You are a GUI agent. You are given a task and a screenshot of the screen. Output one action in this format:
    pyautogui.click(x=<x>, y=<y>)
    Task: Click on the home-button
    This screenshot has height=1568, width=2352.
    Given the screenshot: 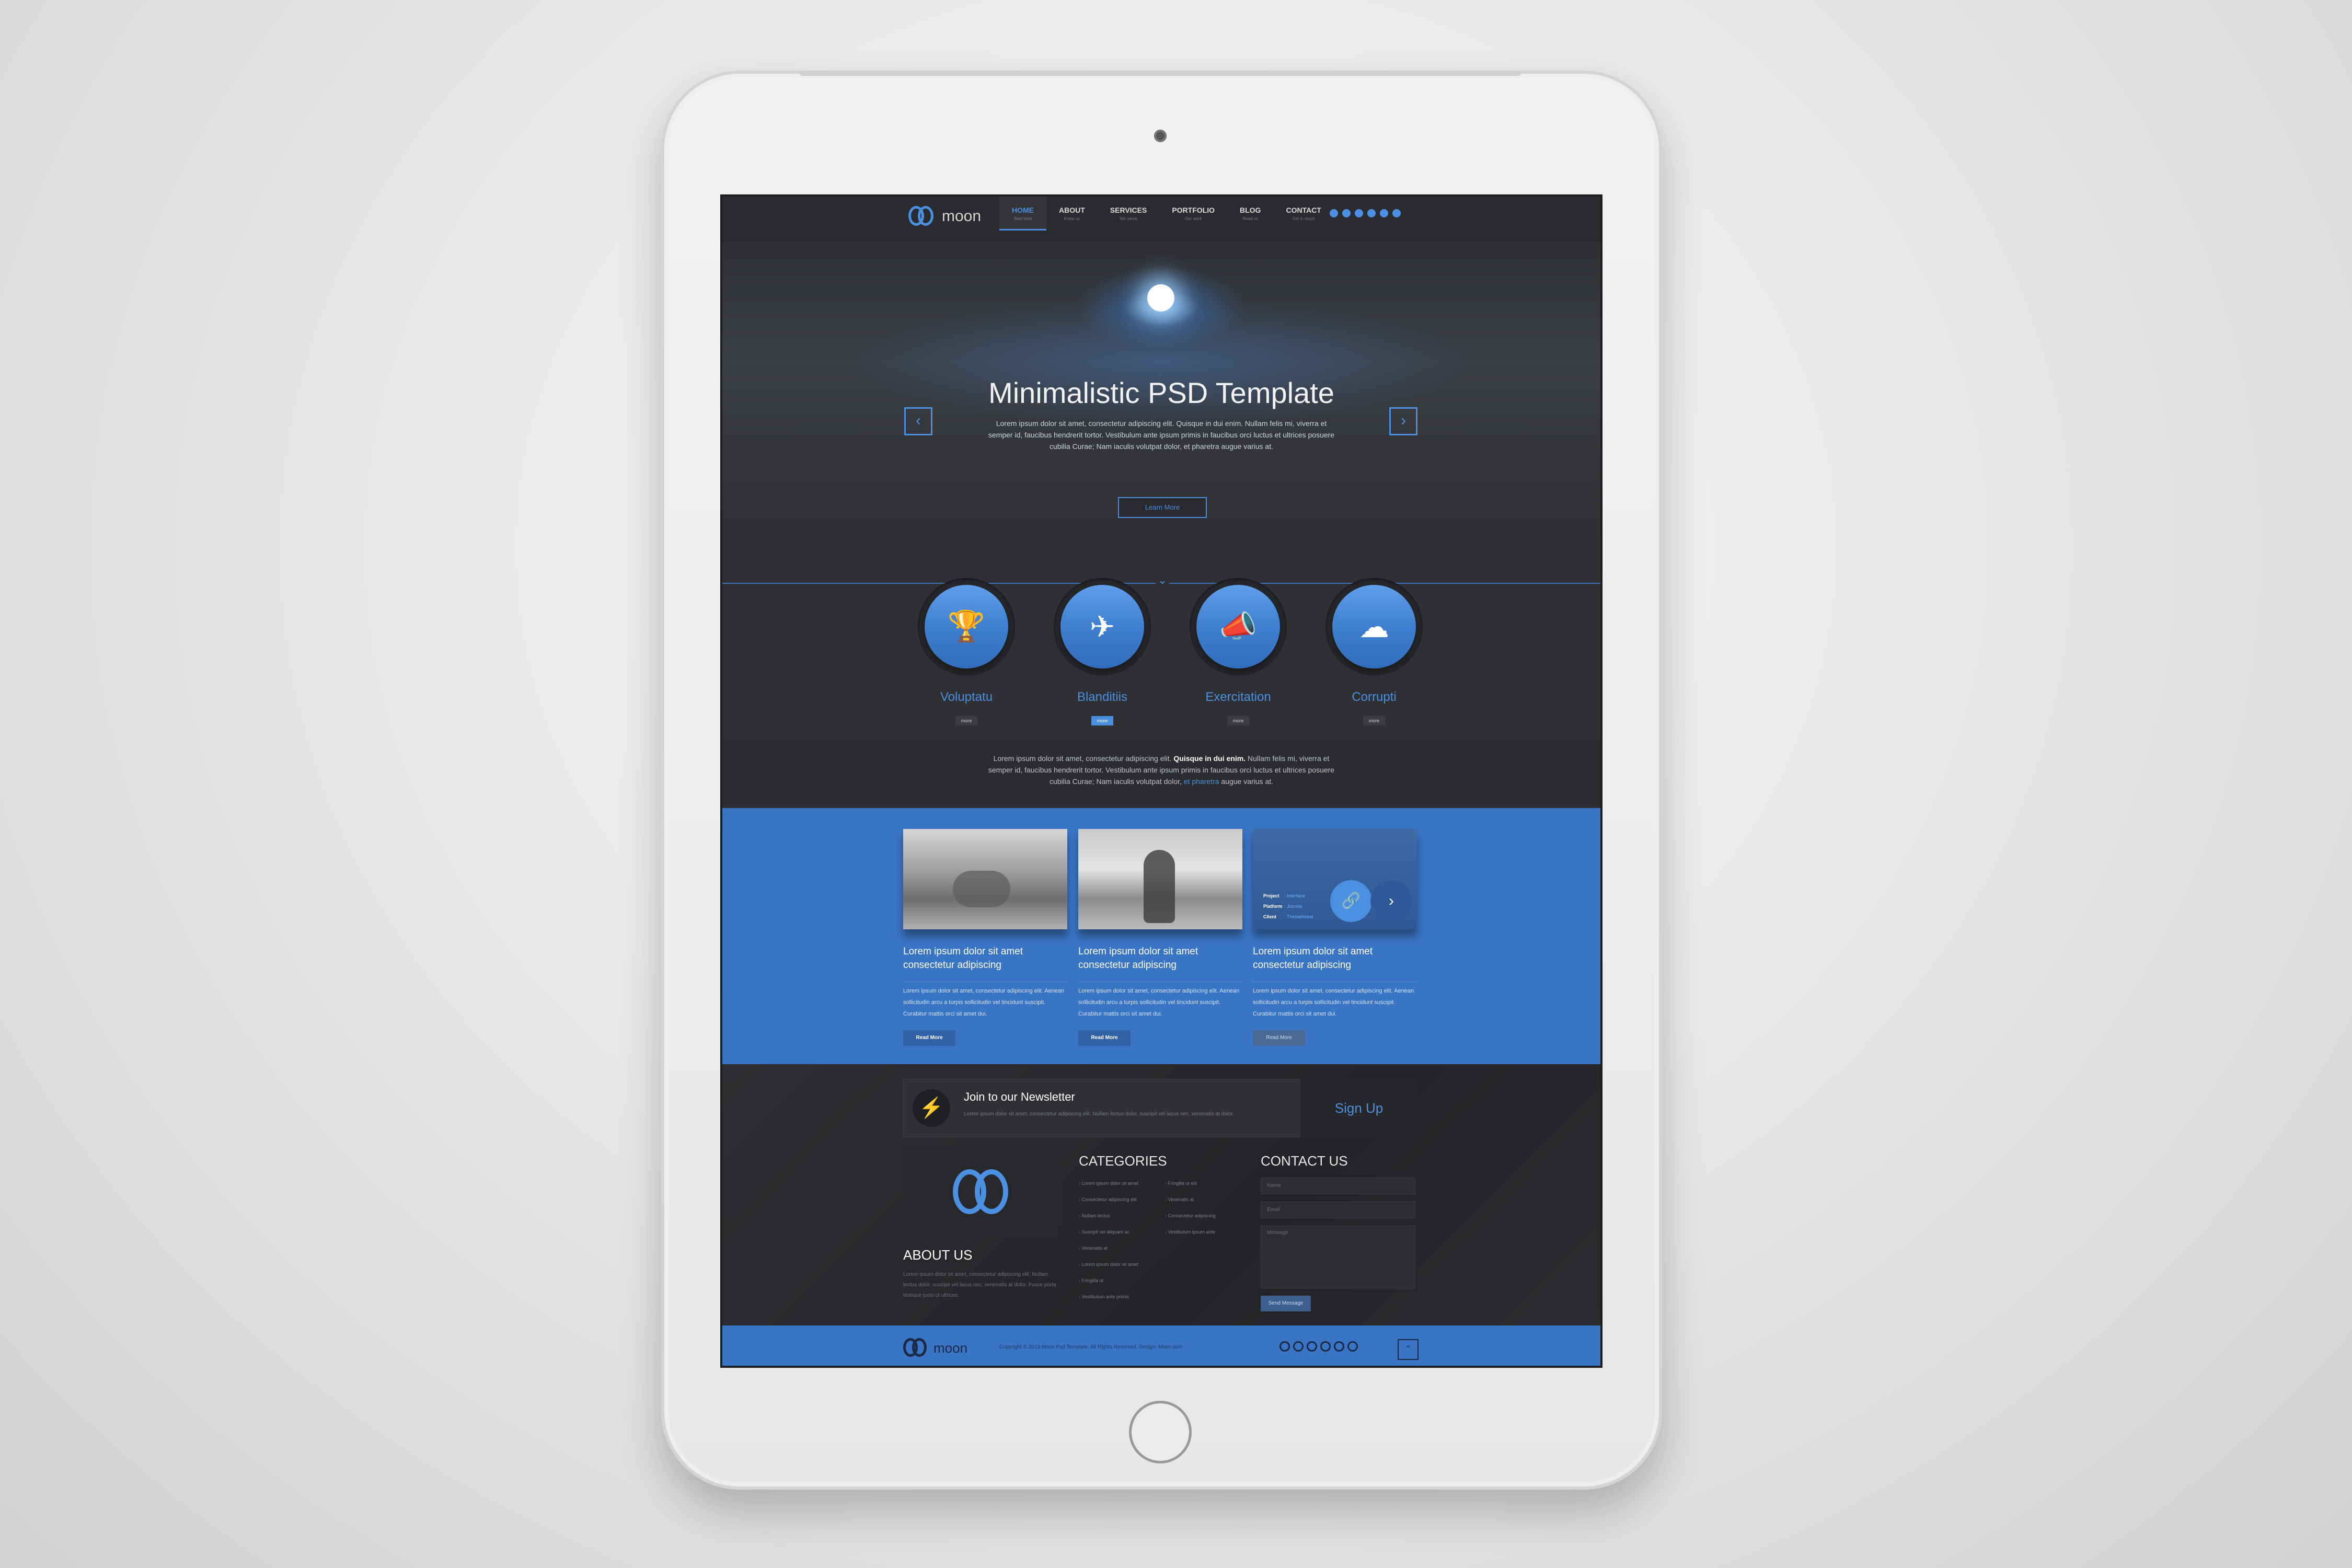 What is the action you would take?
    pyautogui.click(x=1160, y=1432)
    